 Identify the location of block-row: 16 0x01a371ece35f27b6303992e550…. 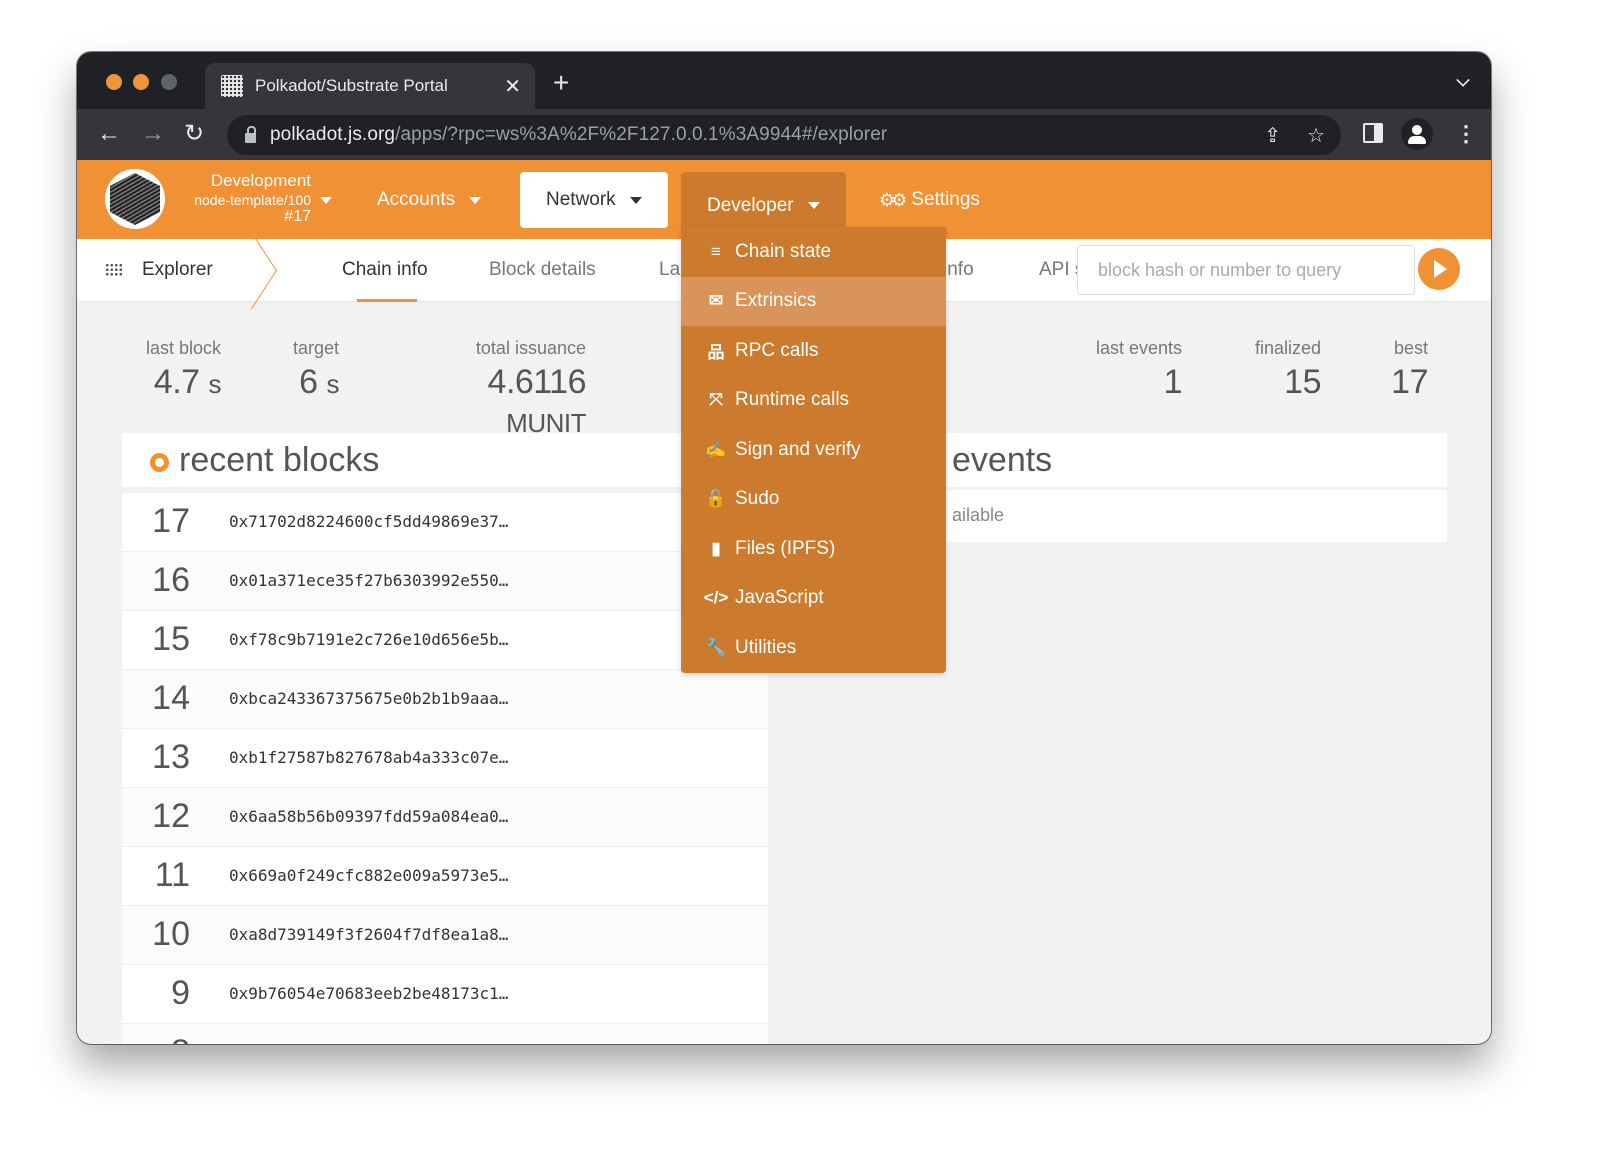
(445, 581).